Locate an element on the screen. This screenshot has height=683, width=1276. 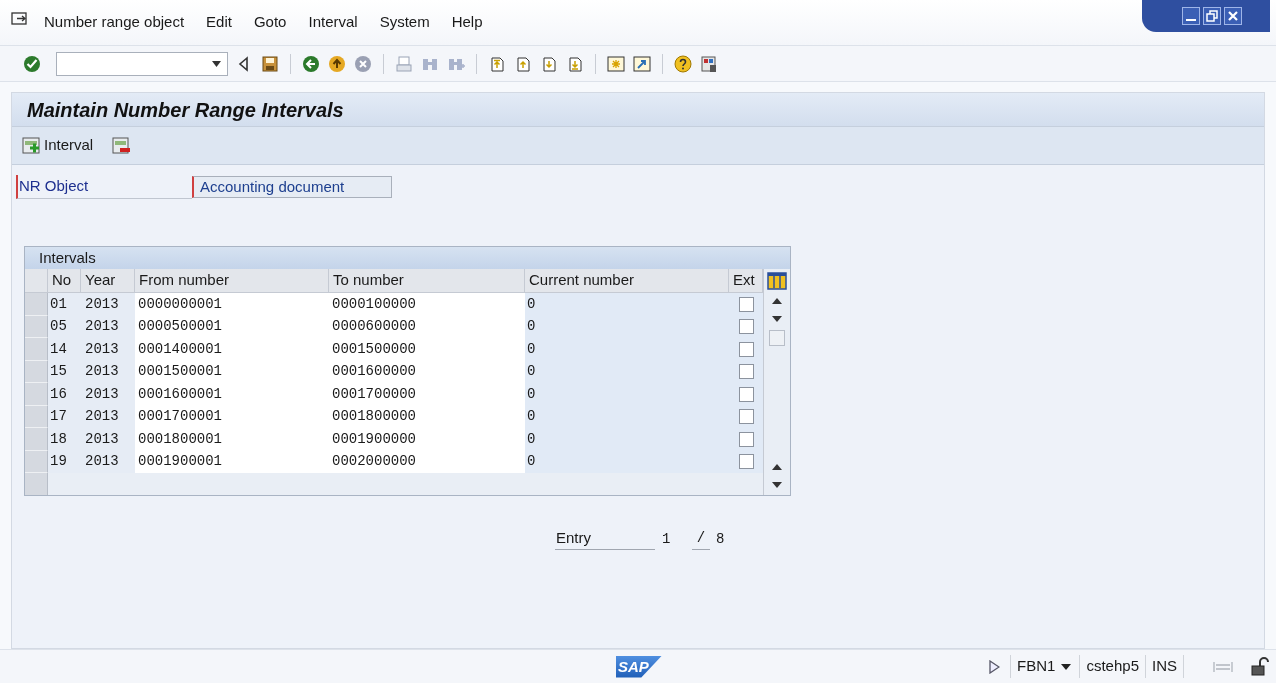
sap-logo-text: SAP is located at coordinates (633, 666).